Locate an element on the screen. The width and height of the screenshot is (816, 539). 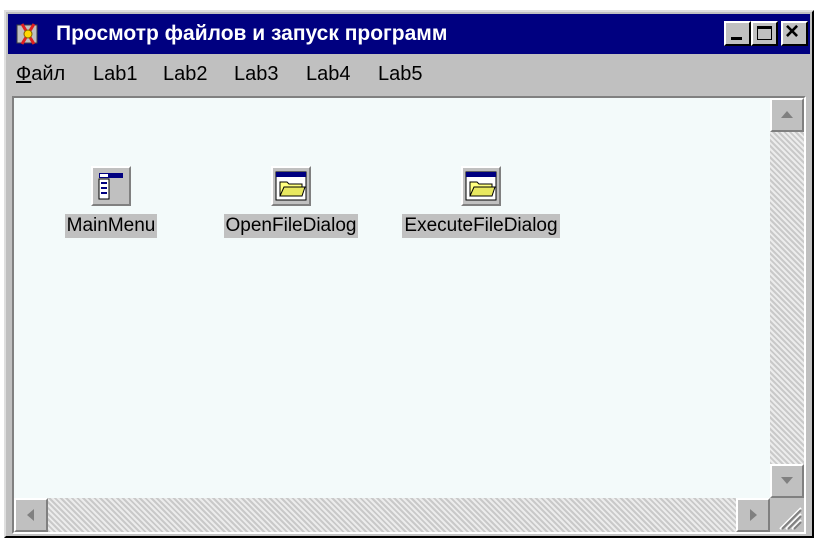
title-bar: Просмотр файлов и запуск программ × is located at coordinates (409, 34).